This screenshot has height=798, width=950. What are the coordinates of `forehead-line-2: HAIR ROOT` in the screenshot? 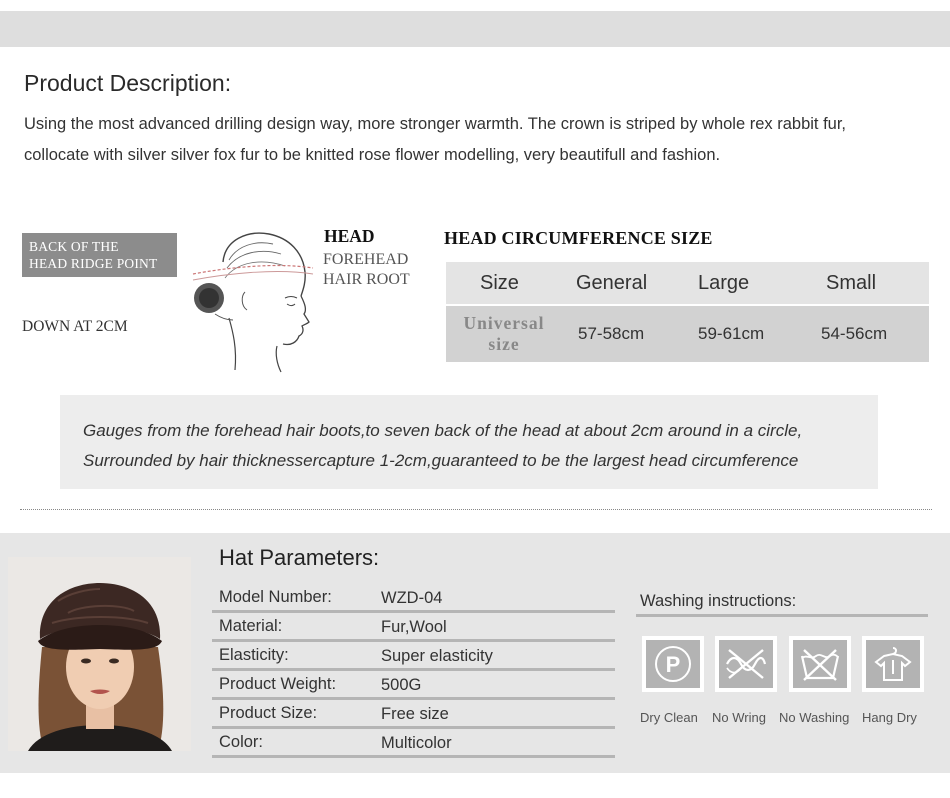 It's located at (366, 279).